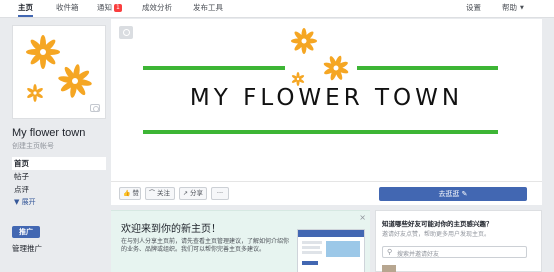  I want to click on search-icon: ⚲, so click(390, 252).